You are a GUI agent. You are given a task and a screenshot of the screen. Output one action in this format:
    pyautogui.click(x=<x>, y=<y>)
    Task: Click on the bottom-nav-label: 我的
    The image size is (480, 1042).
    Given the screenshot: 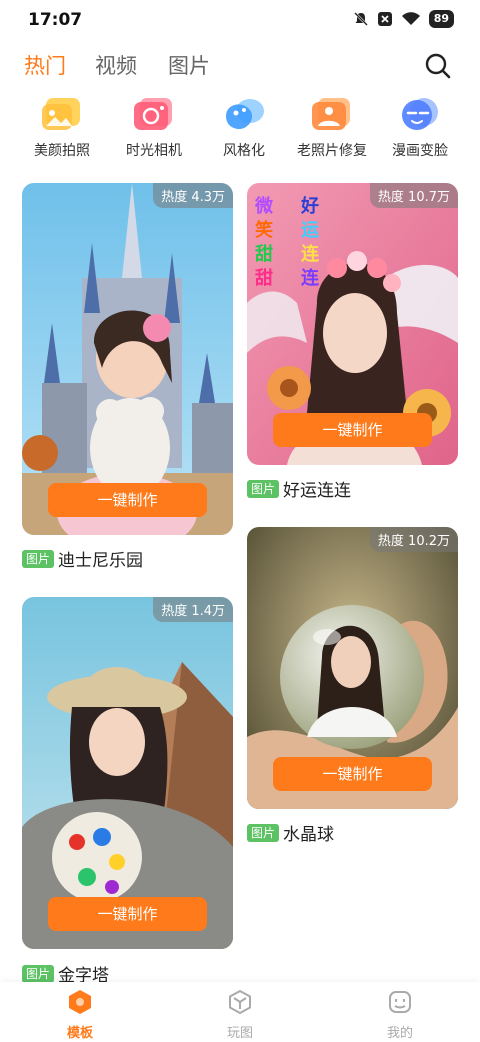 What is the action you would take?
    pyautogui.click(x=399, y=1033)
    